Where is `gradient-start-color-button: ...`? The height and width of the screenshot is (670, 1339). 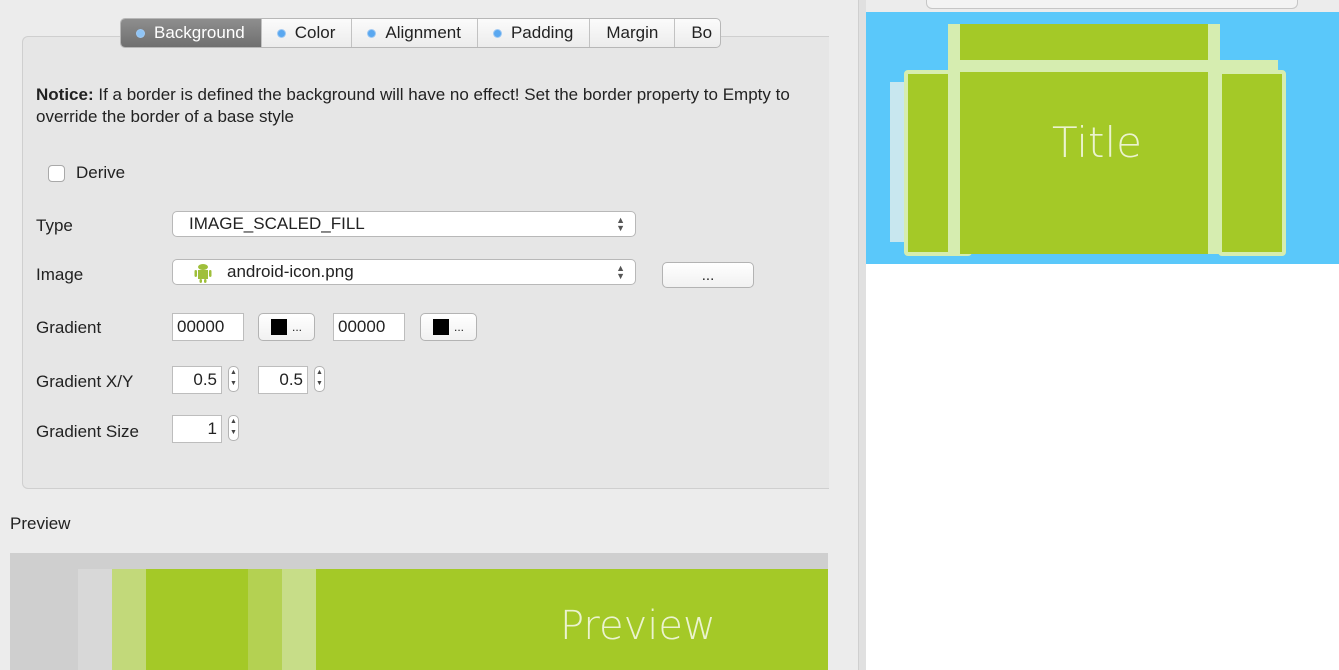 gradient-start-color-button: ... is located at coordinates (286, 327).